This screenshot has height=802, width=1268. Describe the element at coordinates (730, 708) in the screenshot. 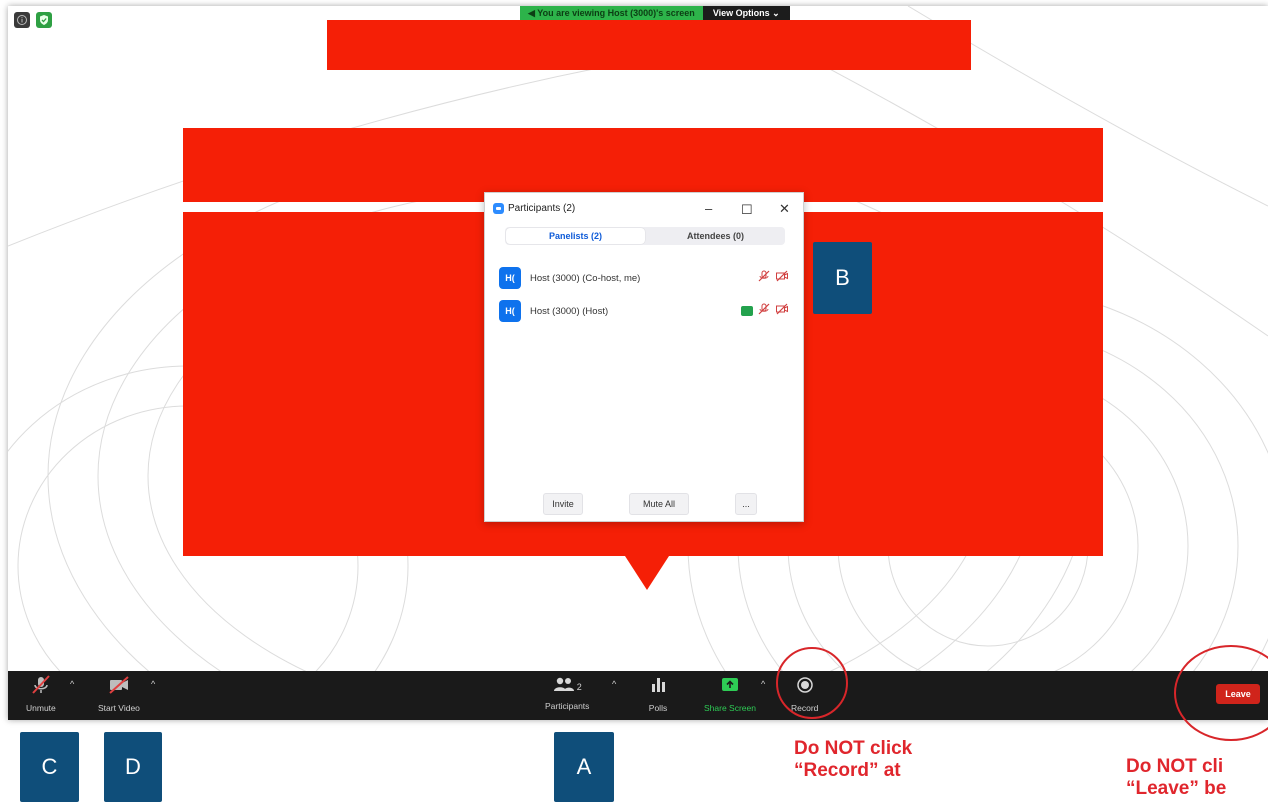

I see `share-screen-label: Share Screen` at that location.